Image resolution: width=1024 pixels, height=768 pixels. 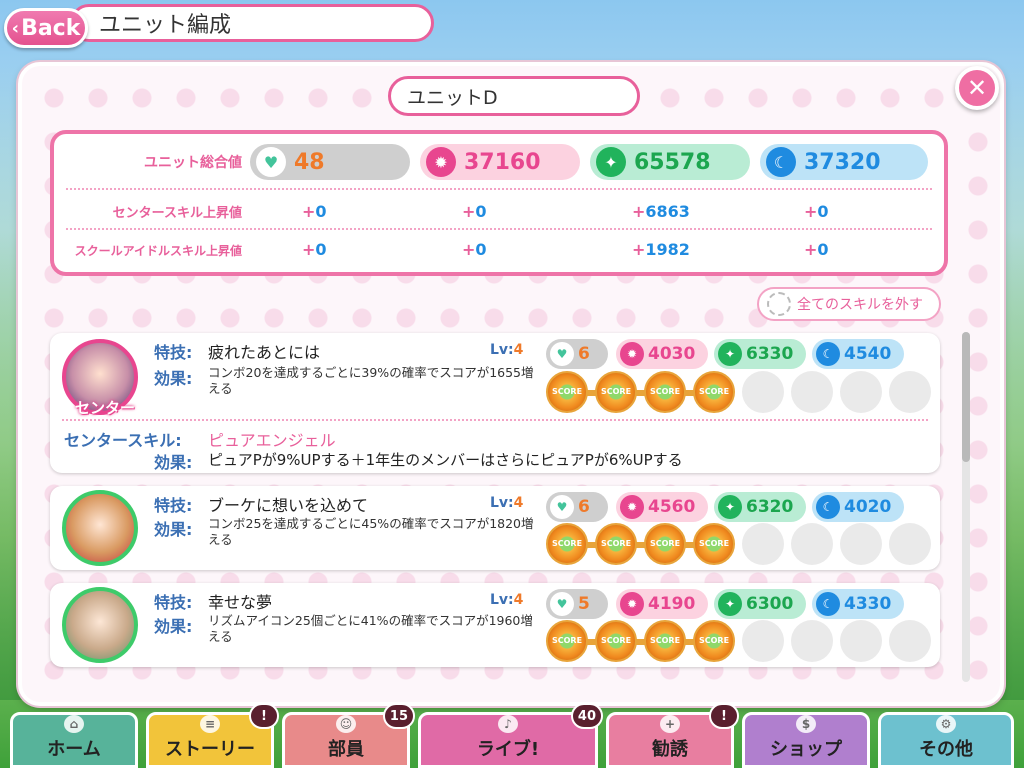 I want to click on home-icon: ⌂, so click(x=74, y=724).